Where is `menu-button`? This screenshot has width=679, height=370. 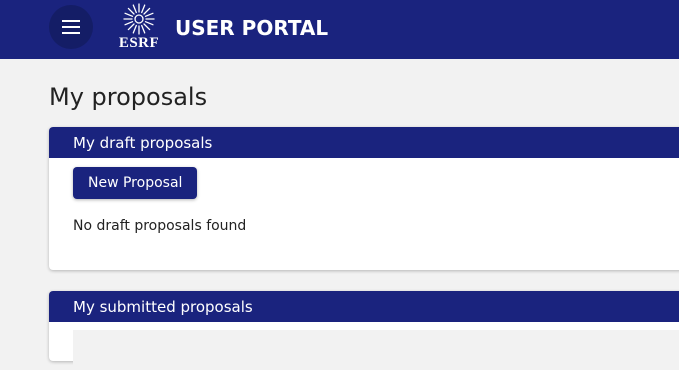
menu-button is located at coordinates (71, 27).